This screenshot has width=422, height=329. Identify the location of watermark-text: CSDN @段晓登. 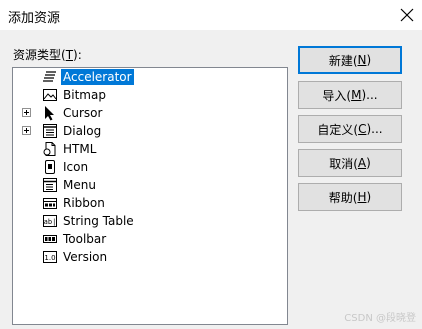
(380, 318).